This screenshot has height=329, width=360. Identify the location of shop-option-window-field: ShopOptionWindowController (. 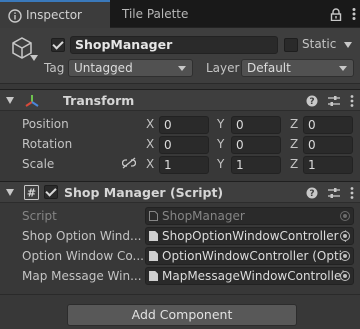
(249, 236).